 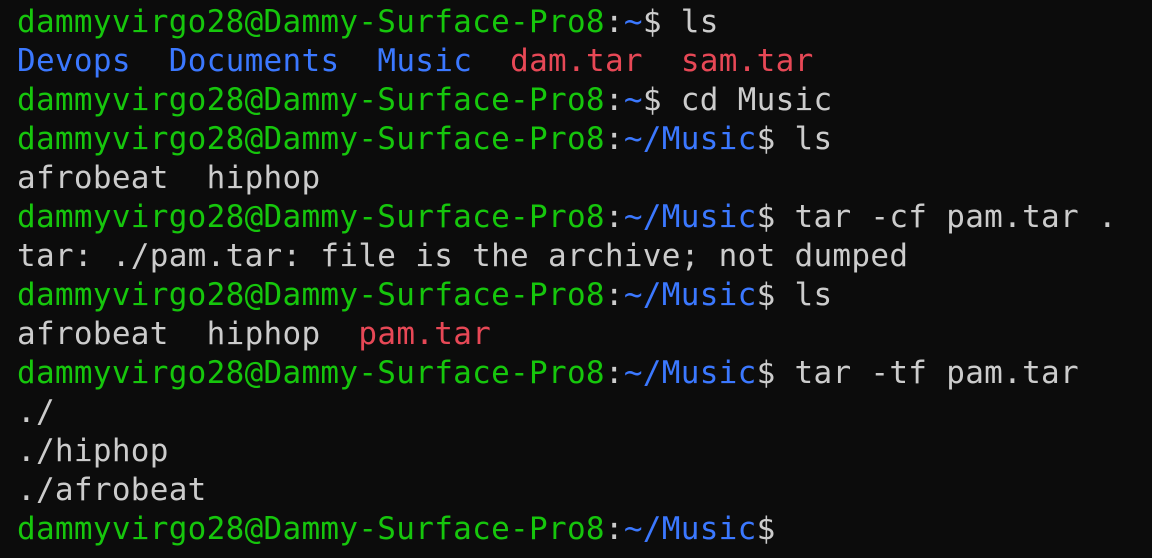 What do you see at coordinates (567, 334) in the screenshot?
I see `output-line: afrobeat hiphop pam.tar` at bounding box center [567, 334].